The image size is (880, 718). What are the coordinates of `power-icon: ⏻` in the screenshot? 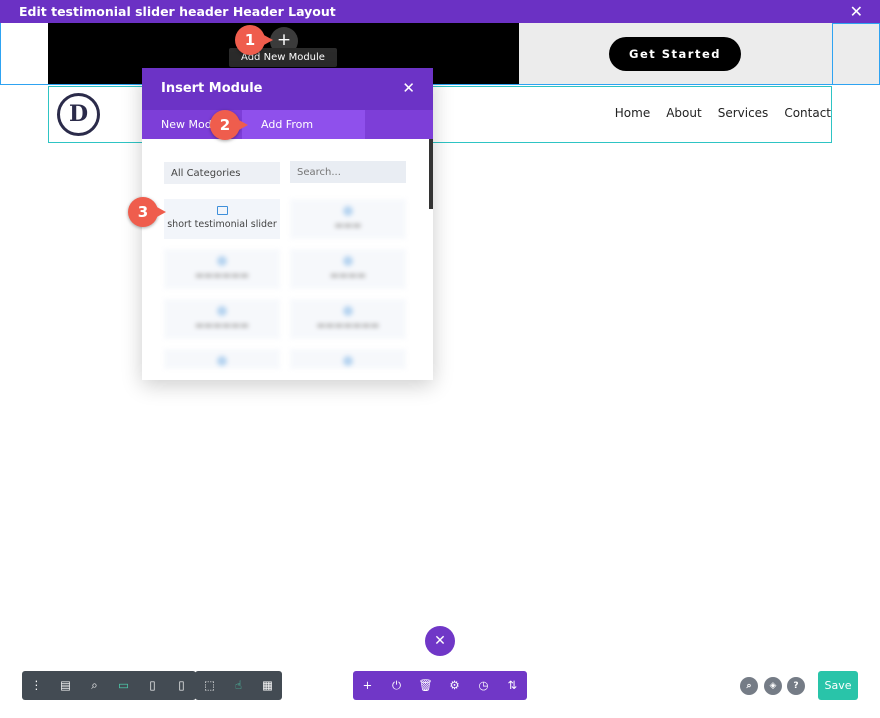 It's located at (396, 685).